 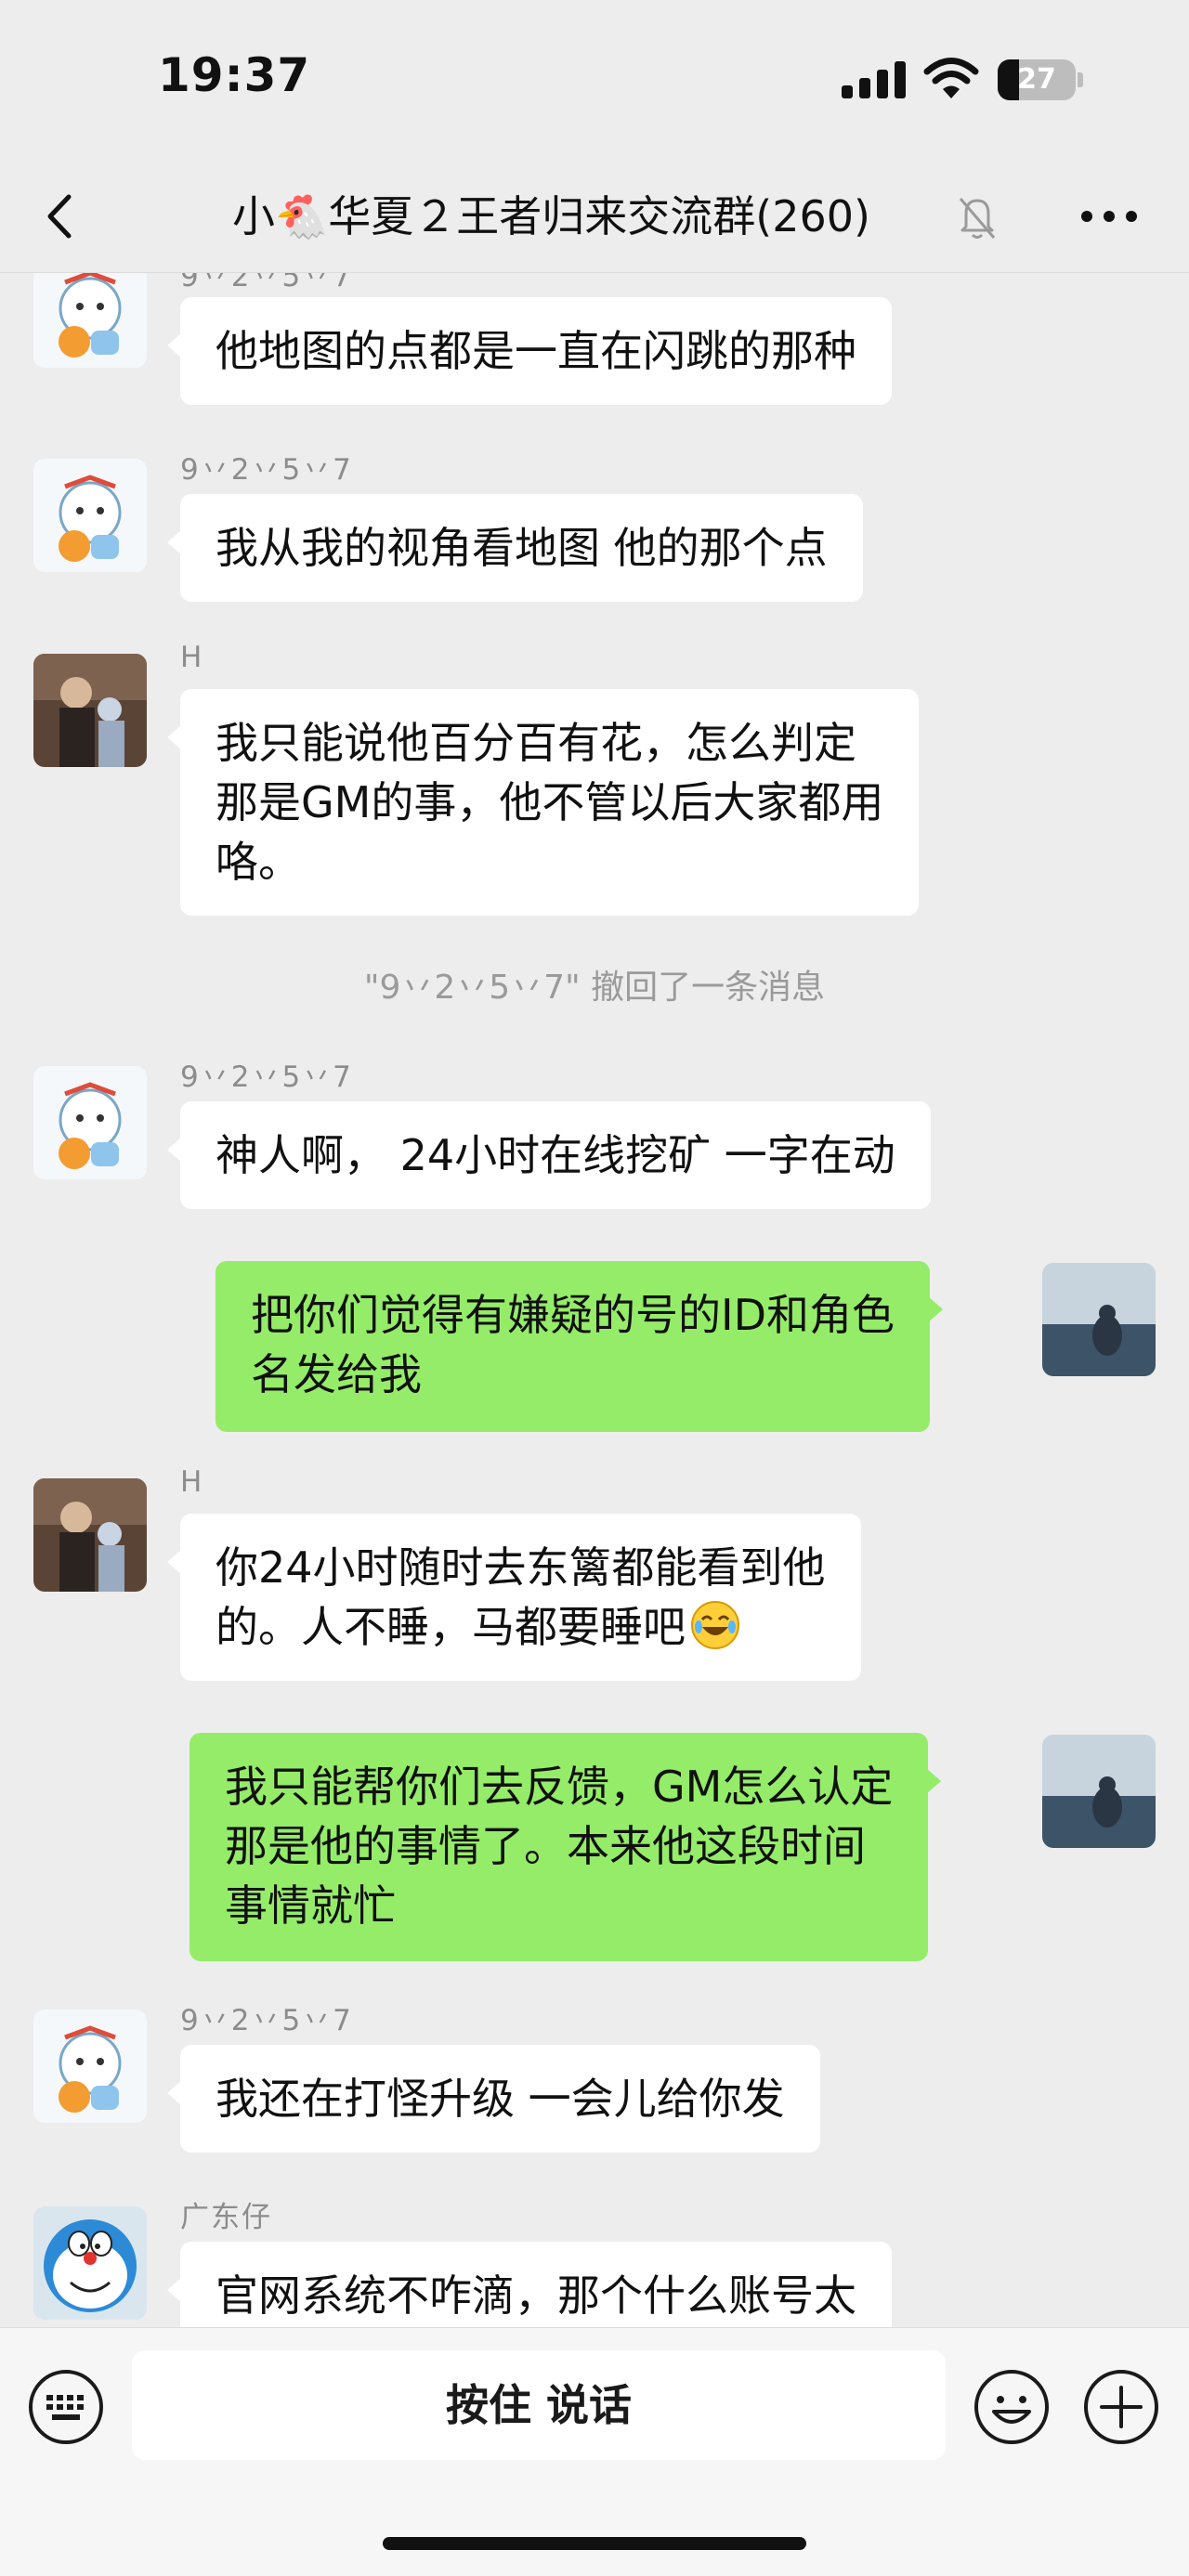 I want to click on recall-notice: "9丷2丷5丷7" 撤回了一条消息, so click(x=594, y=988).